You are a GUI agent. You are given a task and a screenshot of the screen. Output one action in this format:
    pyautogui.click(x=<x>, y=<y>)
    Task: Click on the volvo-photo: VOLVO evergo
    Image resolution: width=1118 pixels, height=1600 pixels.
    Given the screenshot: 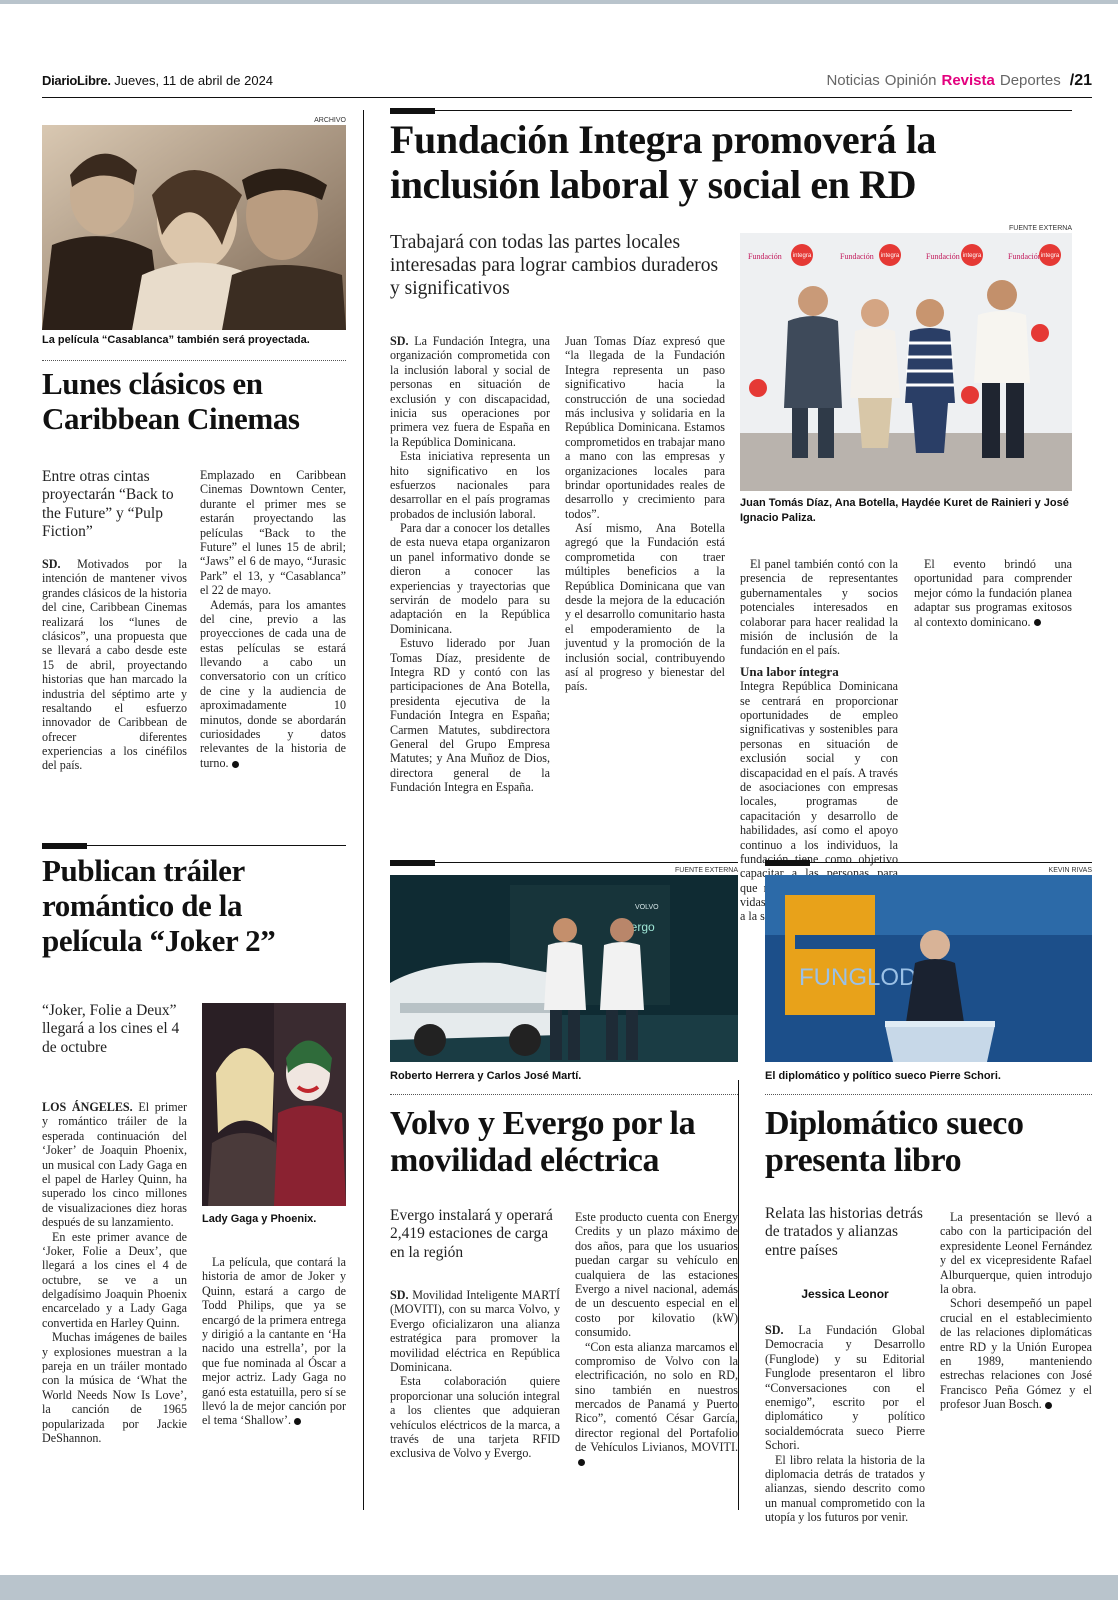 What is the action you would take?
    pyautogui.click(x=564, y=968)
    